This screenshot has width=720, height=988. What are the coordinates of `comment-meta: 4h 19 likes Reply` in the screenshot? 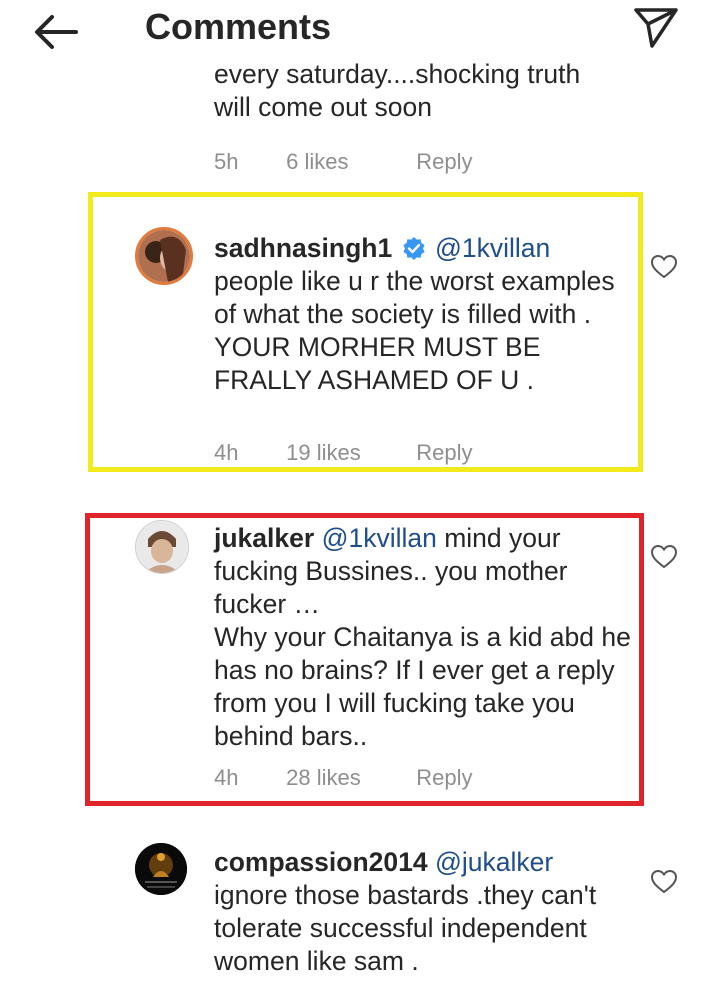 It's located at (343, 453).